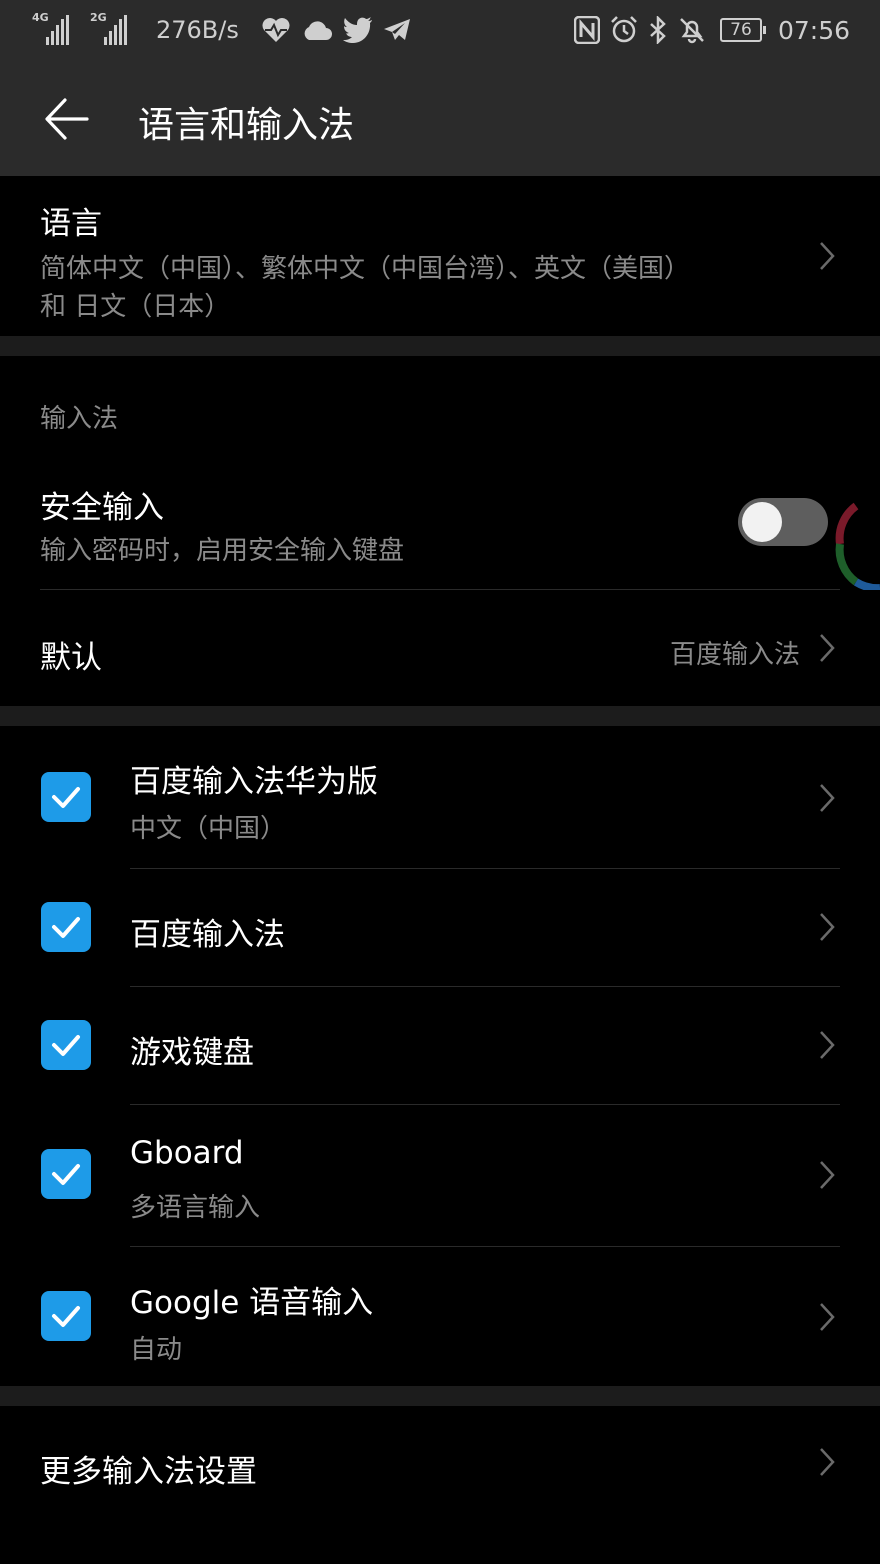  I want to click on app-bar: 语言和输入法, so click(440, 119).